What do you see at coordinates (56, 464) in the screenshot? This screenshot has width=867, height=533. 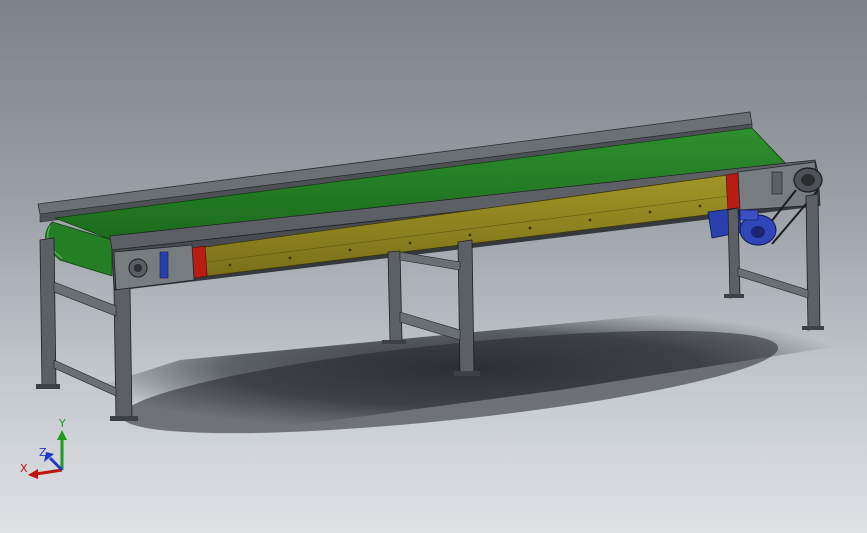 I see `z-axis-line` at bounding box center [56, 464].